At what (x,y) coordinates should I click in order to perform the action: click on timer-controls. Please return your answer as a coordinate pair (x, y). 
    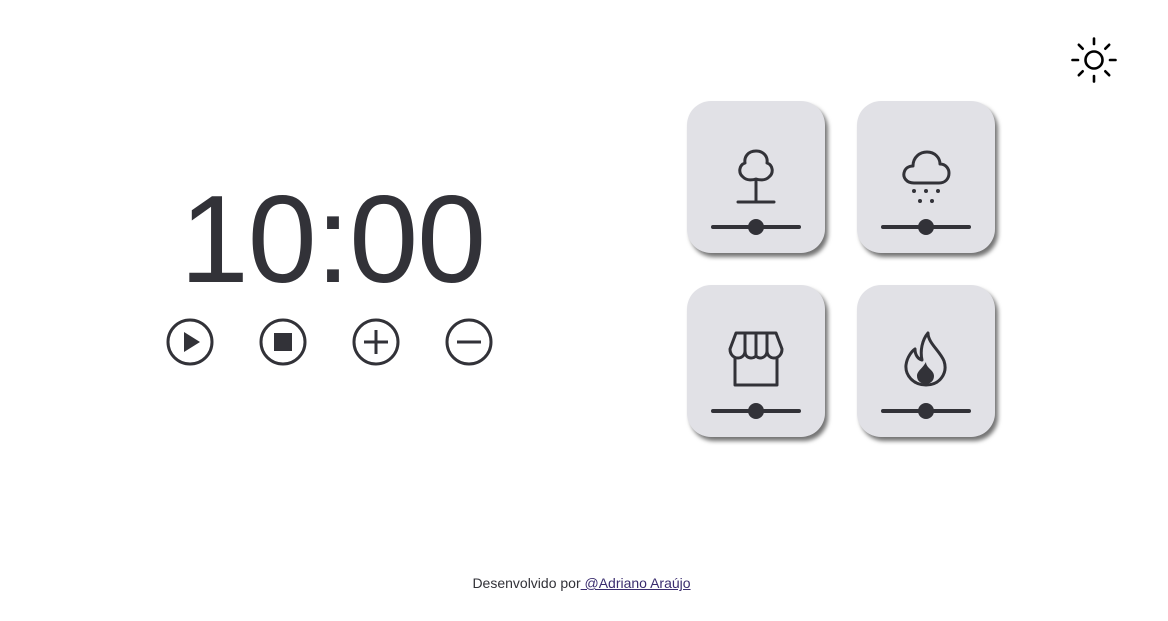
    Looking at the image, I should click on (329, 342).